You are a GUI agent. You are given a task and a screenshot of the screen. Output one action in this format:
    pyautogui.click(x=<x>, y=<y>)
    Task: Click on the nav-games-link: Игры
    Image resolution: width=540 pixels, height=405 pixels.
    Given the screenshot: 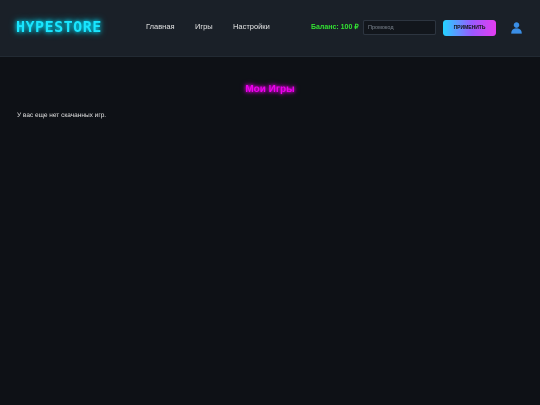 What is the action you would take?
    pyautogui.click(x=204, y=26)
    